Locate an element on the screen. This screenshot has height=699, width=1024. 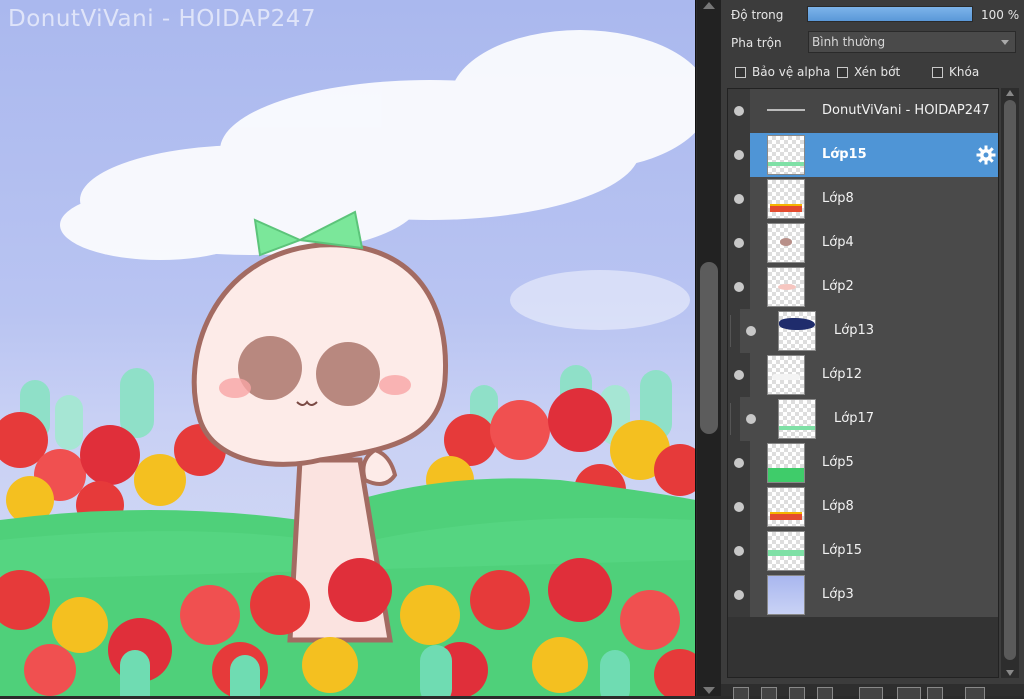
text-layer-thumbnail is located at coordinates (786, 110).